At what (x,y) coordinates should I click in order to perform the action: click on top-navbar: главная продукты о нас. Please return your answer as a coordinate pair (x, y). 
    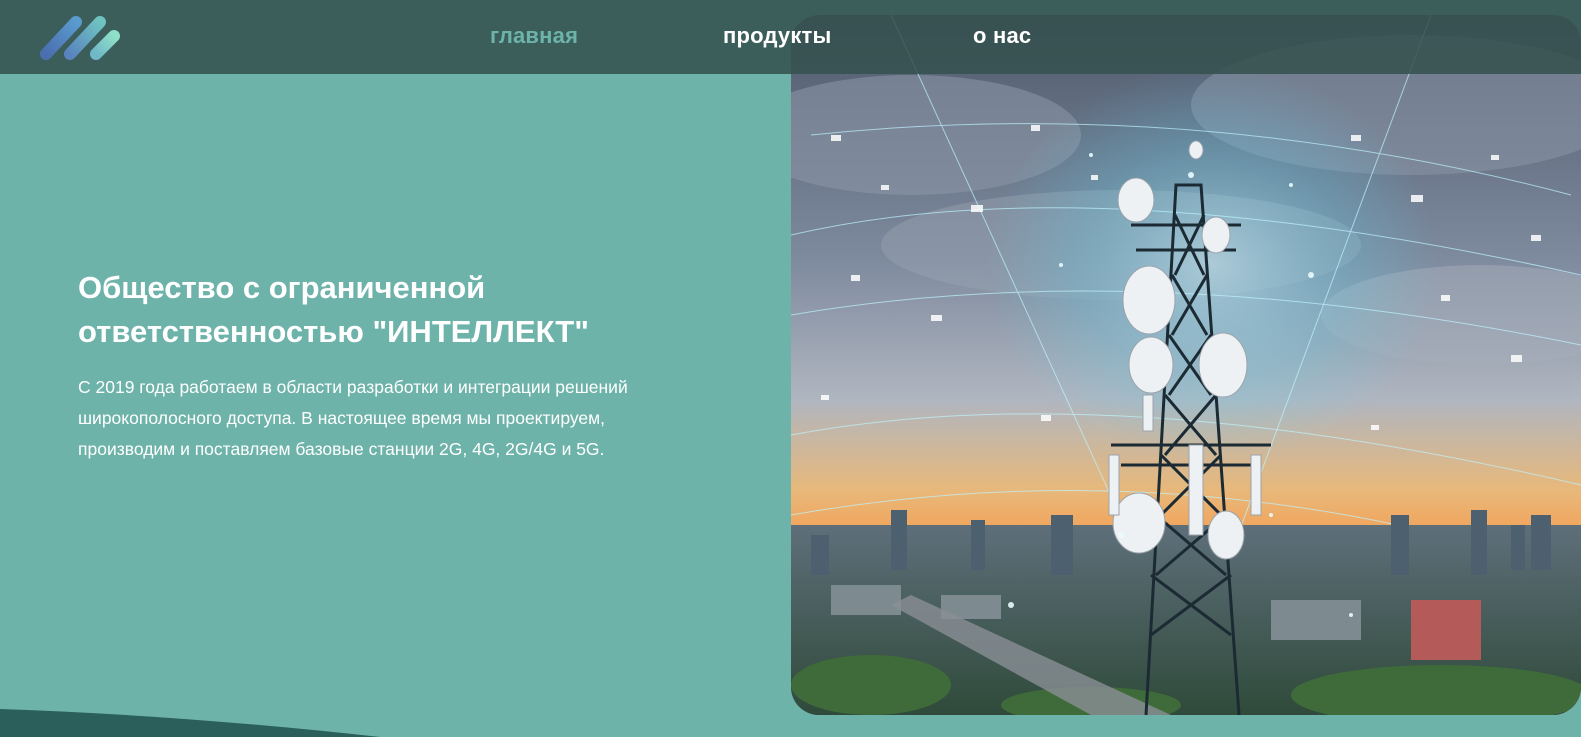
    Looking at the image, I should click on (790, 37).